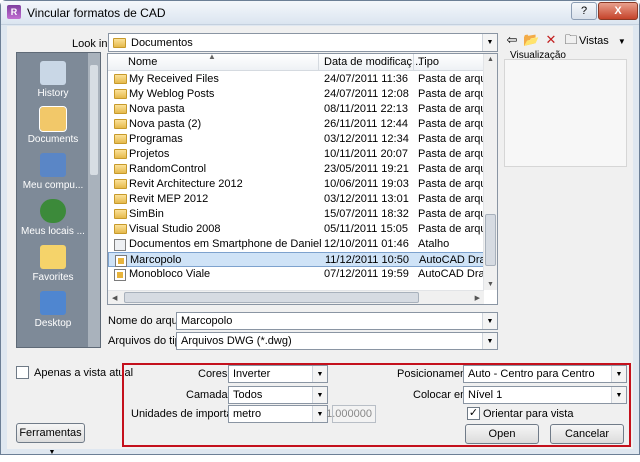  Describe the element at coordinates (53, 264) in the screenshot. I see `place-favorites: Favorites` at that location.